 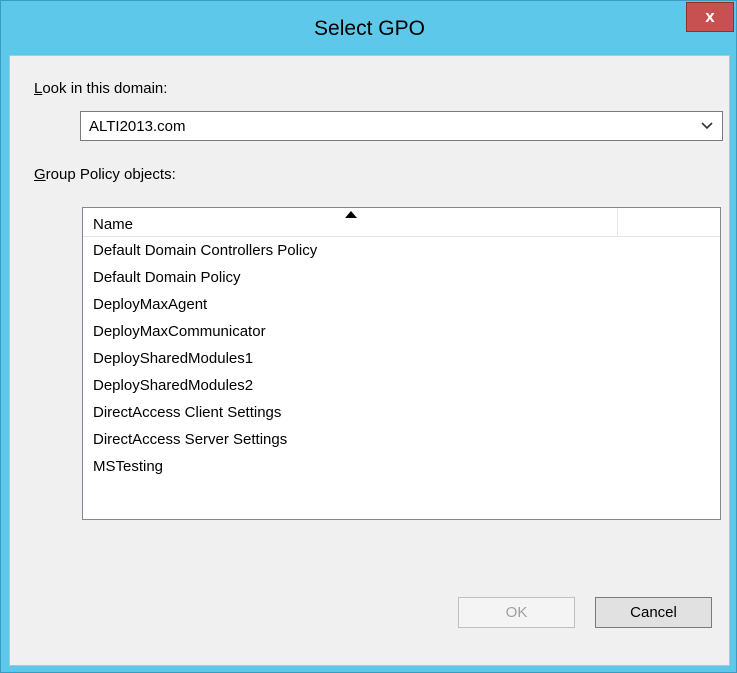 I want to click on list-item: Default Domain Controllers Policy, so click(x=401, y=250).